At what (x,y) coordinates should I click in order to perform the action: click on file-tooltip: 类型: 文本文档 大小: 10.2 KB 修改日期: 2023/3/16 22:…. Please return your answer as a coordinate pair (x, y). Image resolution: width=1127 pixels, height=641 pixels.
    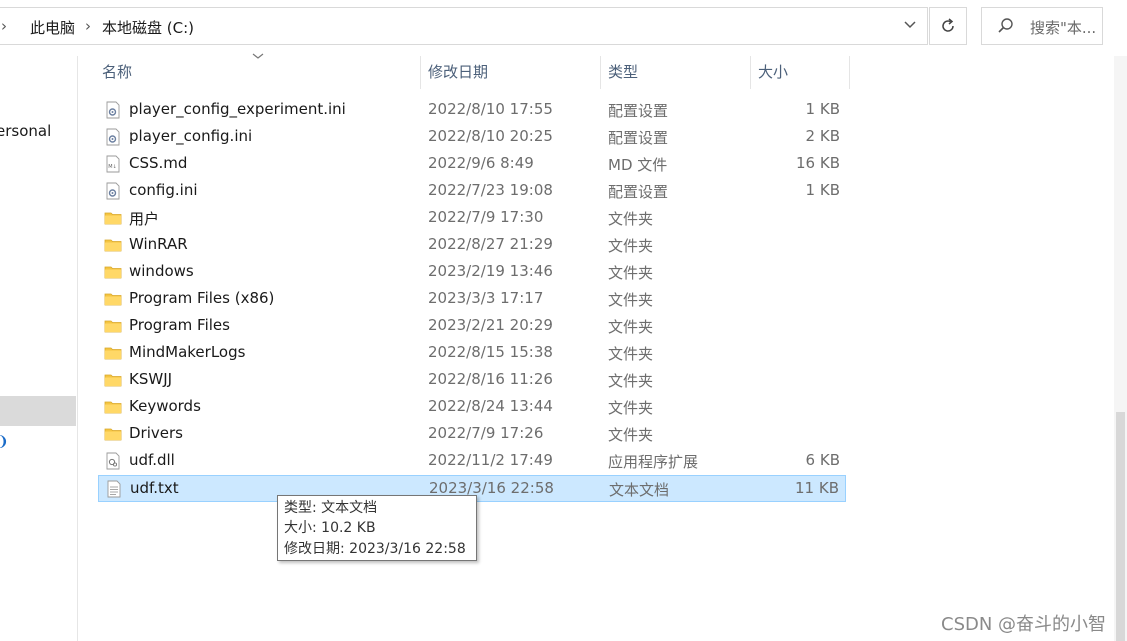
    Looking at the image, I should click on (377, 528).